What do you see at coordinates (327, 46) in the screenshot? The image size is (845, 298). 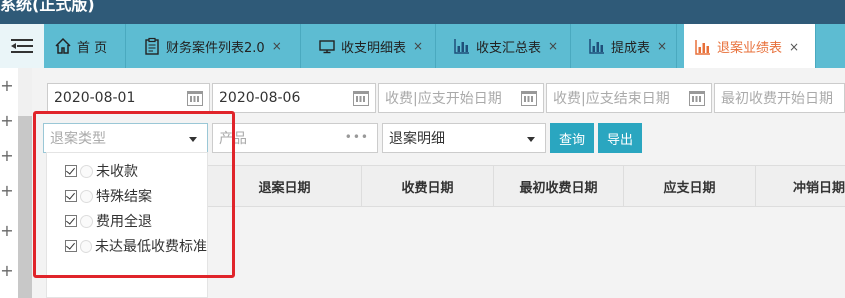 I see `monitor-icon` at bounding box center [327, 46].